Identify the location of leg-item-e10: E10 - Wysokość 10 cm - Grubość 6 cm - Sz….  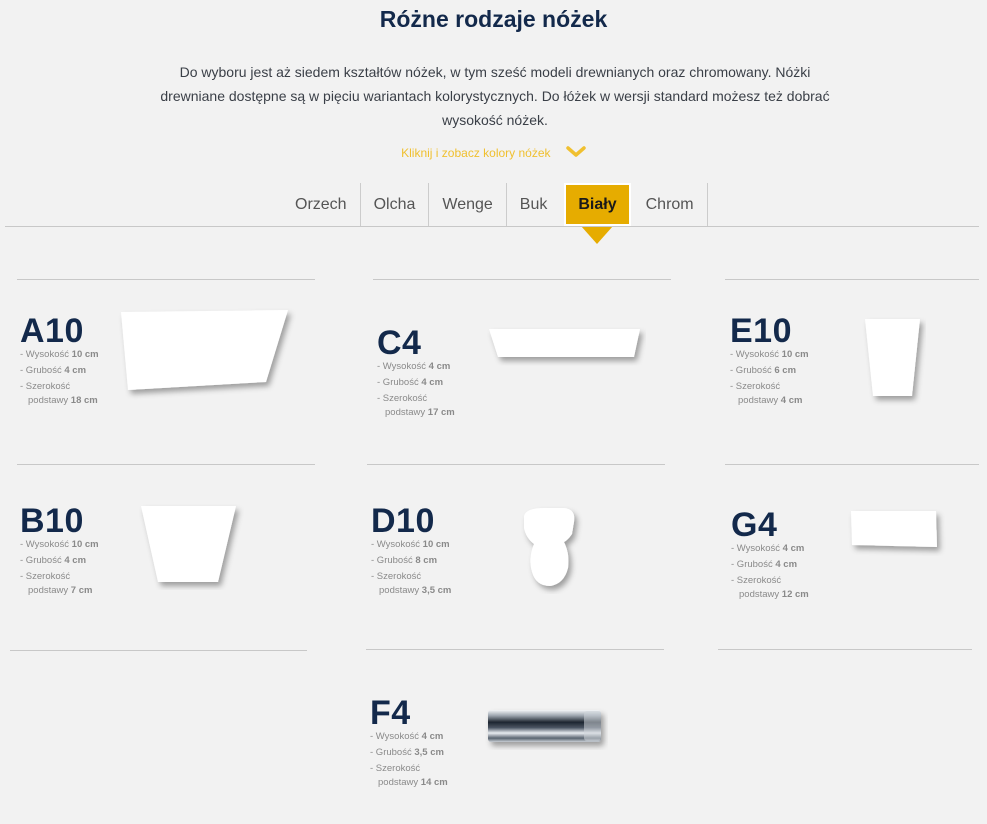
(769, 359).